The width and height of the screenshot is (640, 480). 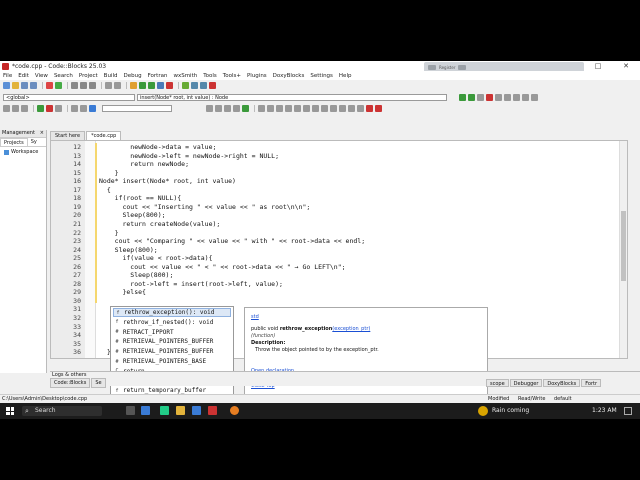 I want to click on widgets-icon, so click(x=145, y=410).